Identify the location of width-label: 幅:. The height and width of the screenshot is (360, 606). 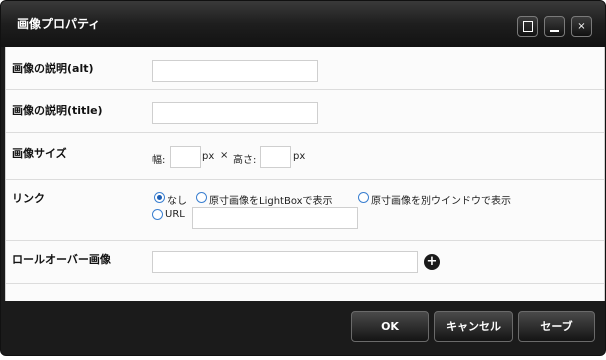
(159, 160).